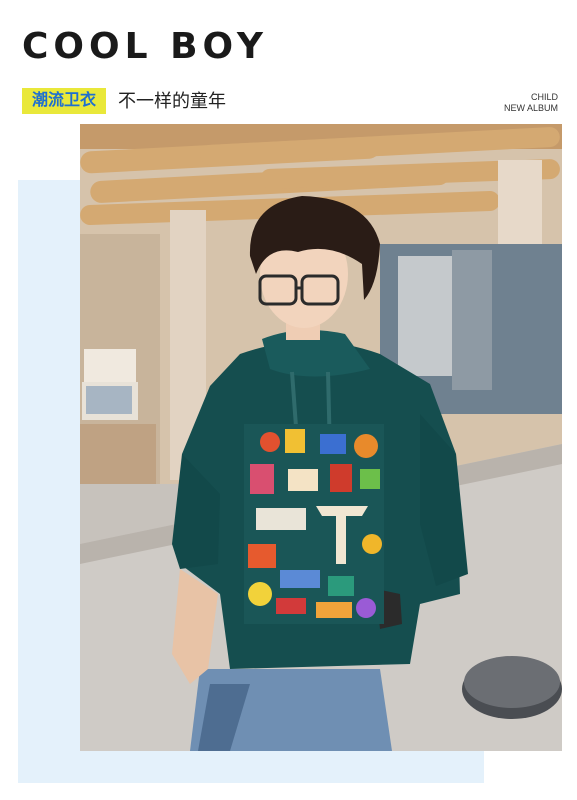 The width and height of the screenshot is (577, 800). I want to click on album-label: CHILD NEW ALBUM, so click(531, 103).